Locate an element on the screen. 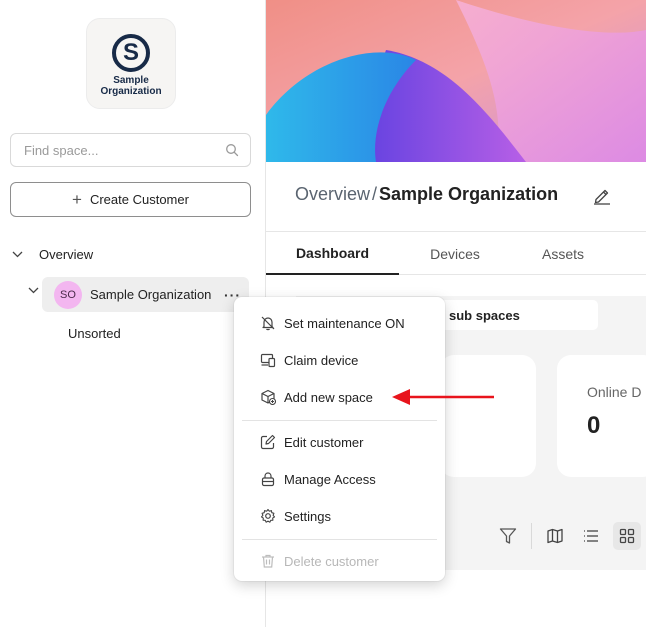 The height and width of the screenshot is (627, 646). stat-card-online-devices: Online D 0 is located at coordinates (601, 416).